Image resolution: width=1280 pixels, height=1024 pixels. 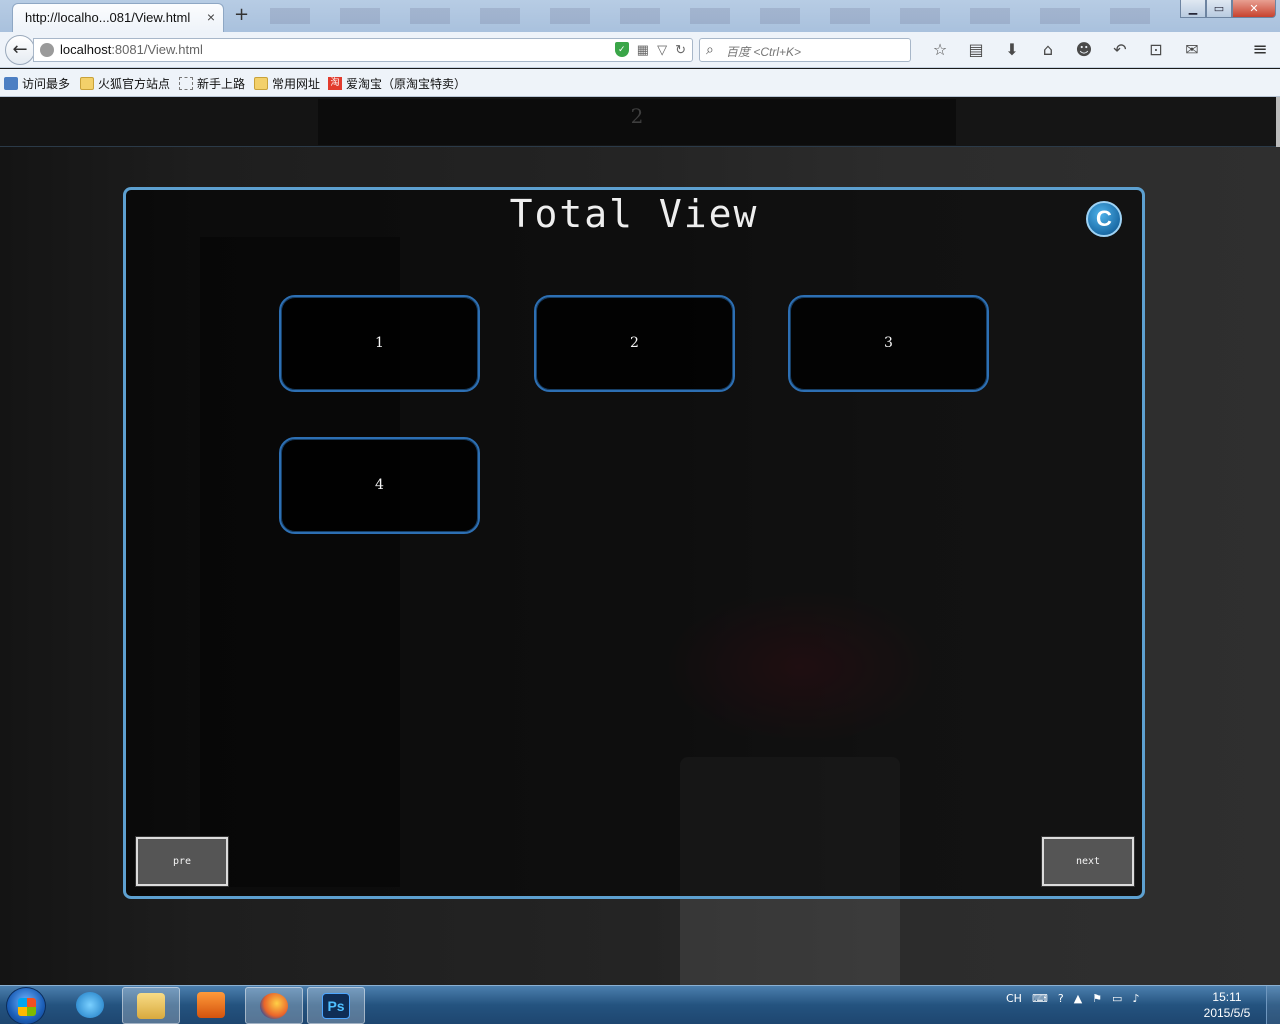 I want to click on url-host: localhost, so click(x=86, y=49).